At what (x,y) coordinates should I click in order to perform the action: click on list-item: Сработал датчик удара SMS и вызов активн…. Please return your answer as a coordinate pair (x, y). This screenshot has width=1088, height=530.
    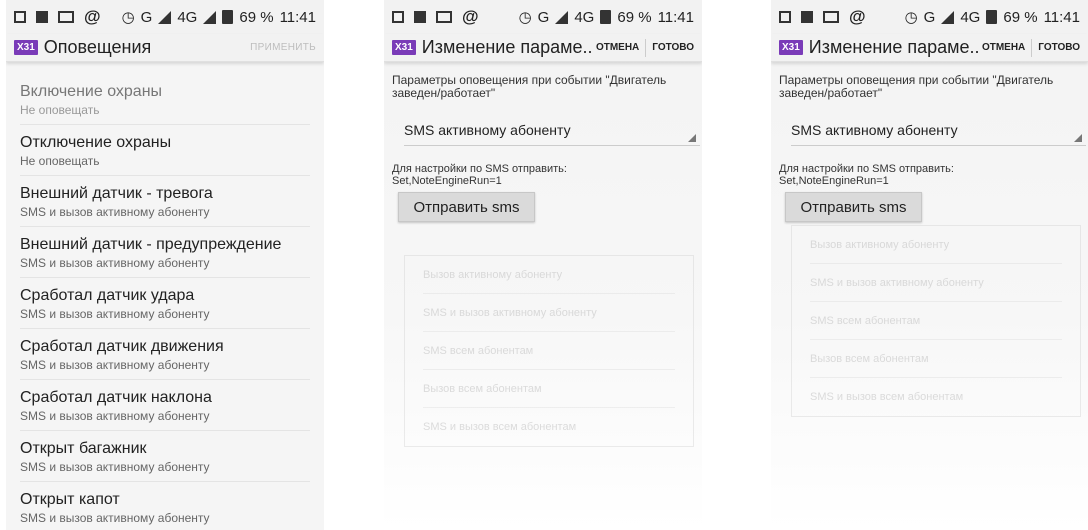
    Looking at the image, I should click on (165, 303).